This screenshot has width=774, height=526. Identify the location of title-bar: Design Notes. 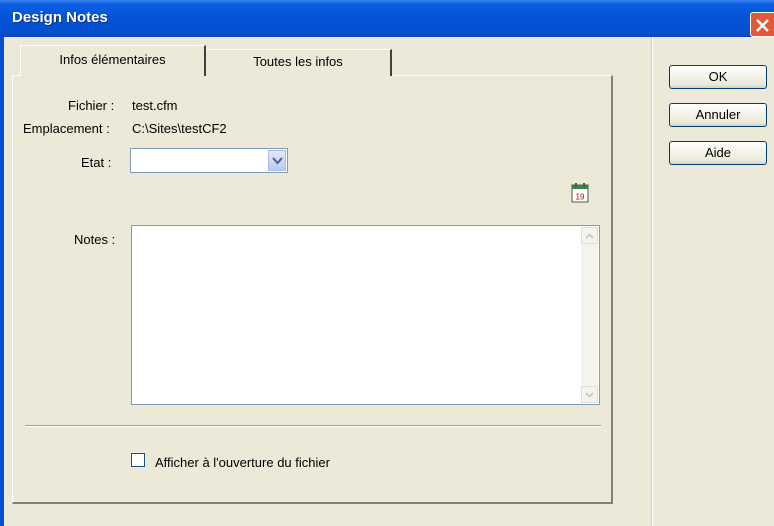
(387, 18).